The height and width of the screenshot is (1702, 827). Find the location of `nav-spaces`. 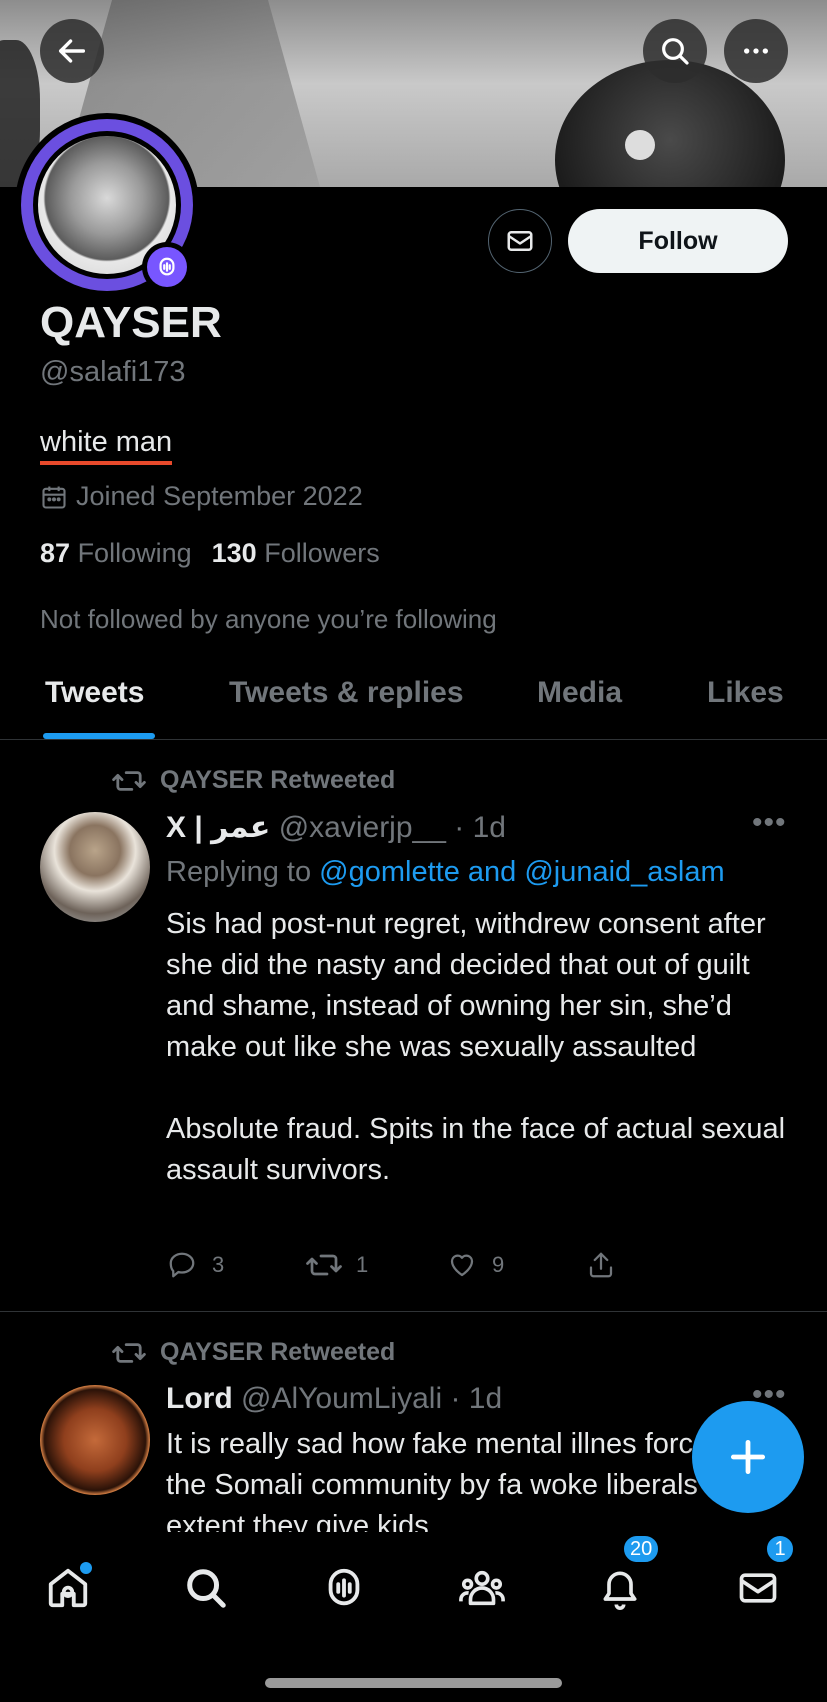

nav-spaces is located at coordinates (344, 1588).